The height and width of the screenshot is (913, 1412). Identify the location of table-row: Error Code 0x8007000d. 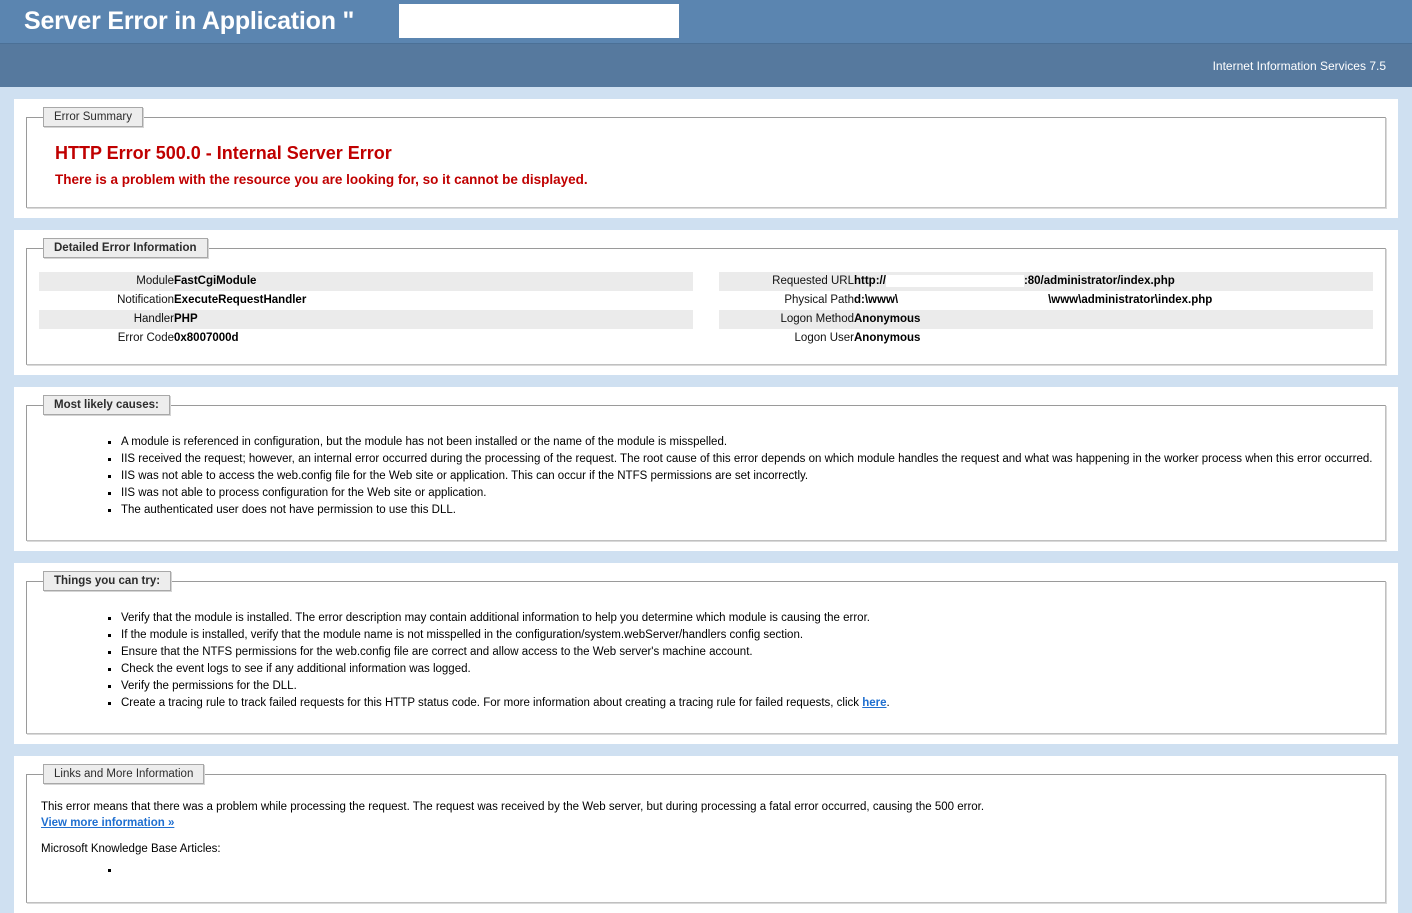
(366, 338).